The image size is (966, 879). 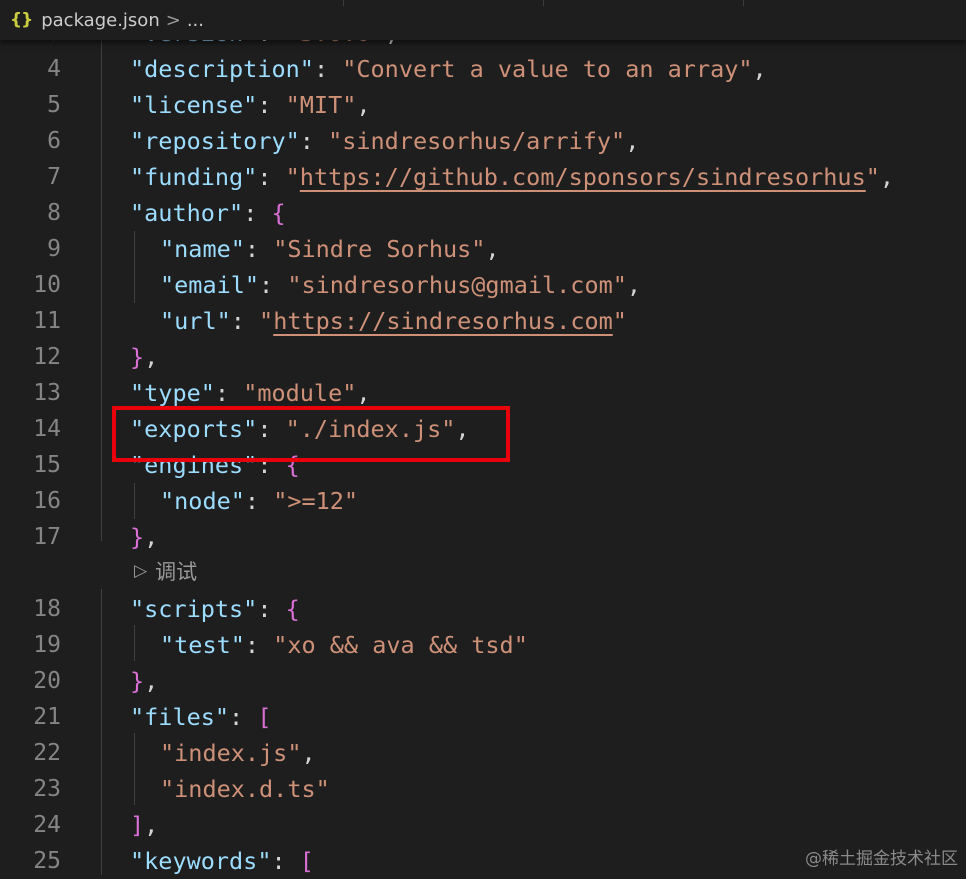 I want to click on code-text: "files": [, so click(x=201, y=717).